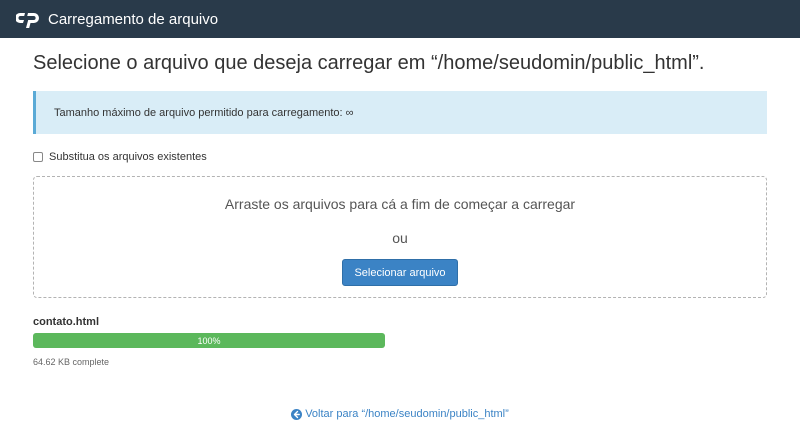  What do you see at coordinates (28, 19) in the screenshot?
I see `cpanel-logo-icon` at bounding box center [28, 19].